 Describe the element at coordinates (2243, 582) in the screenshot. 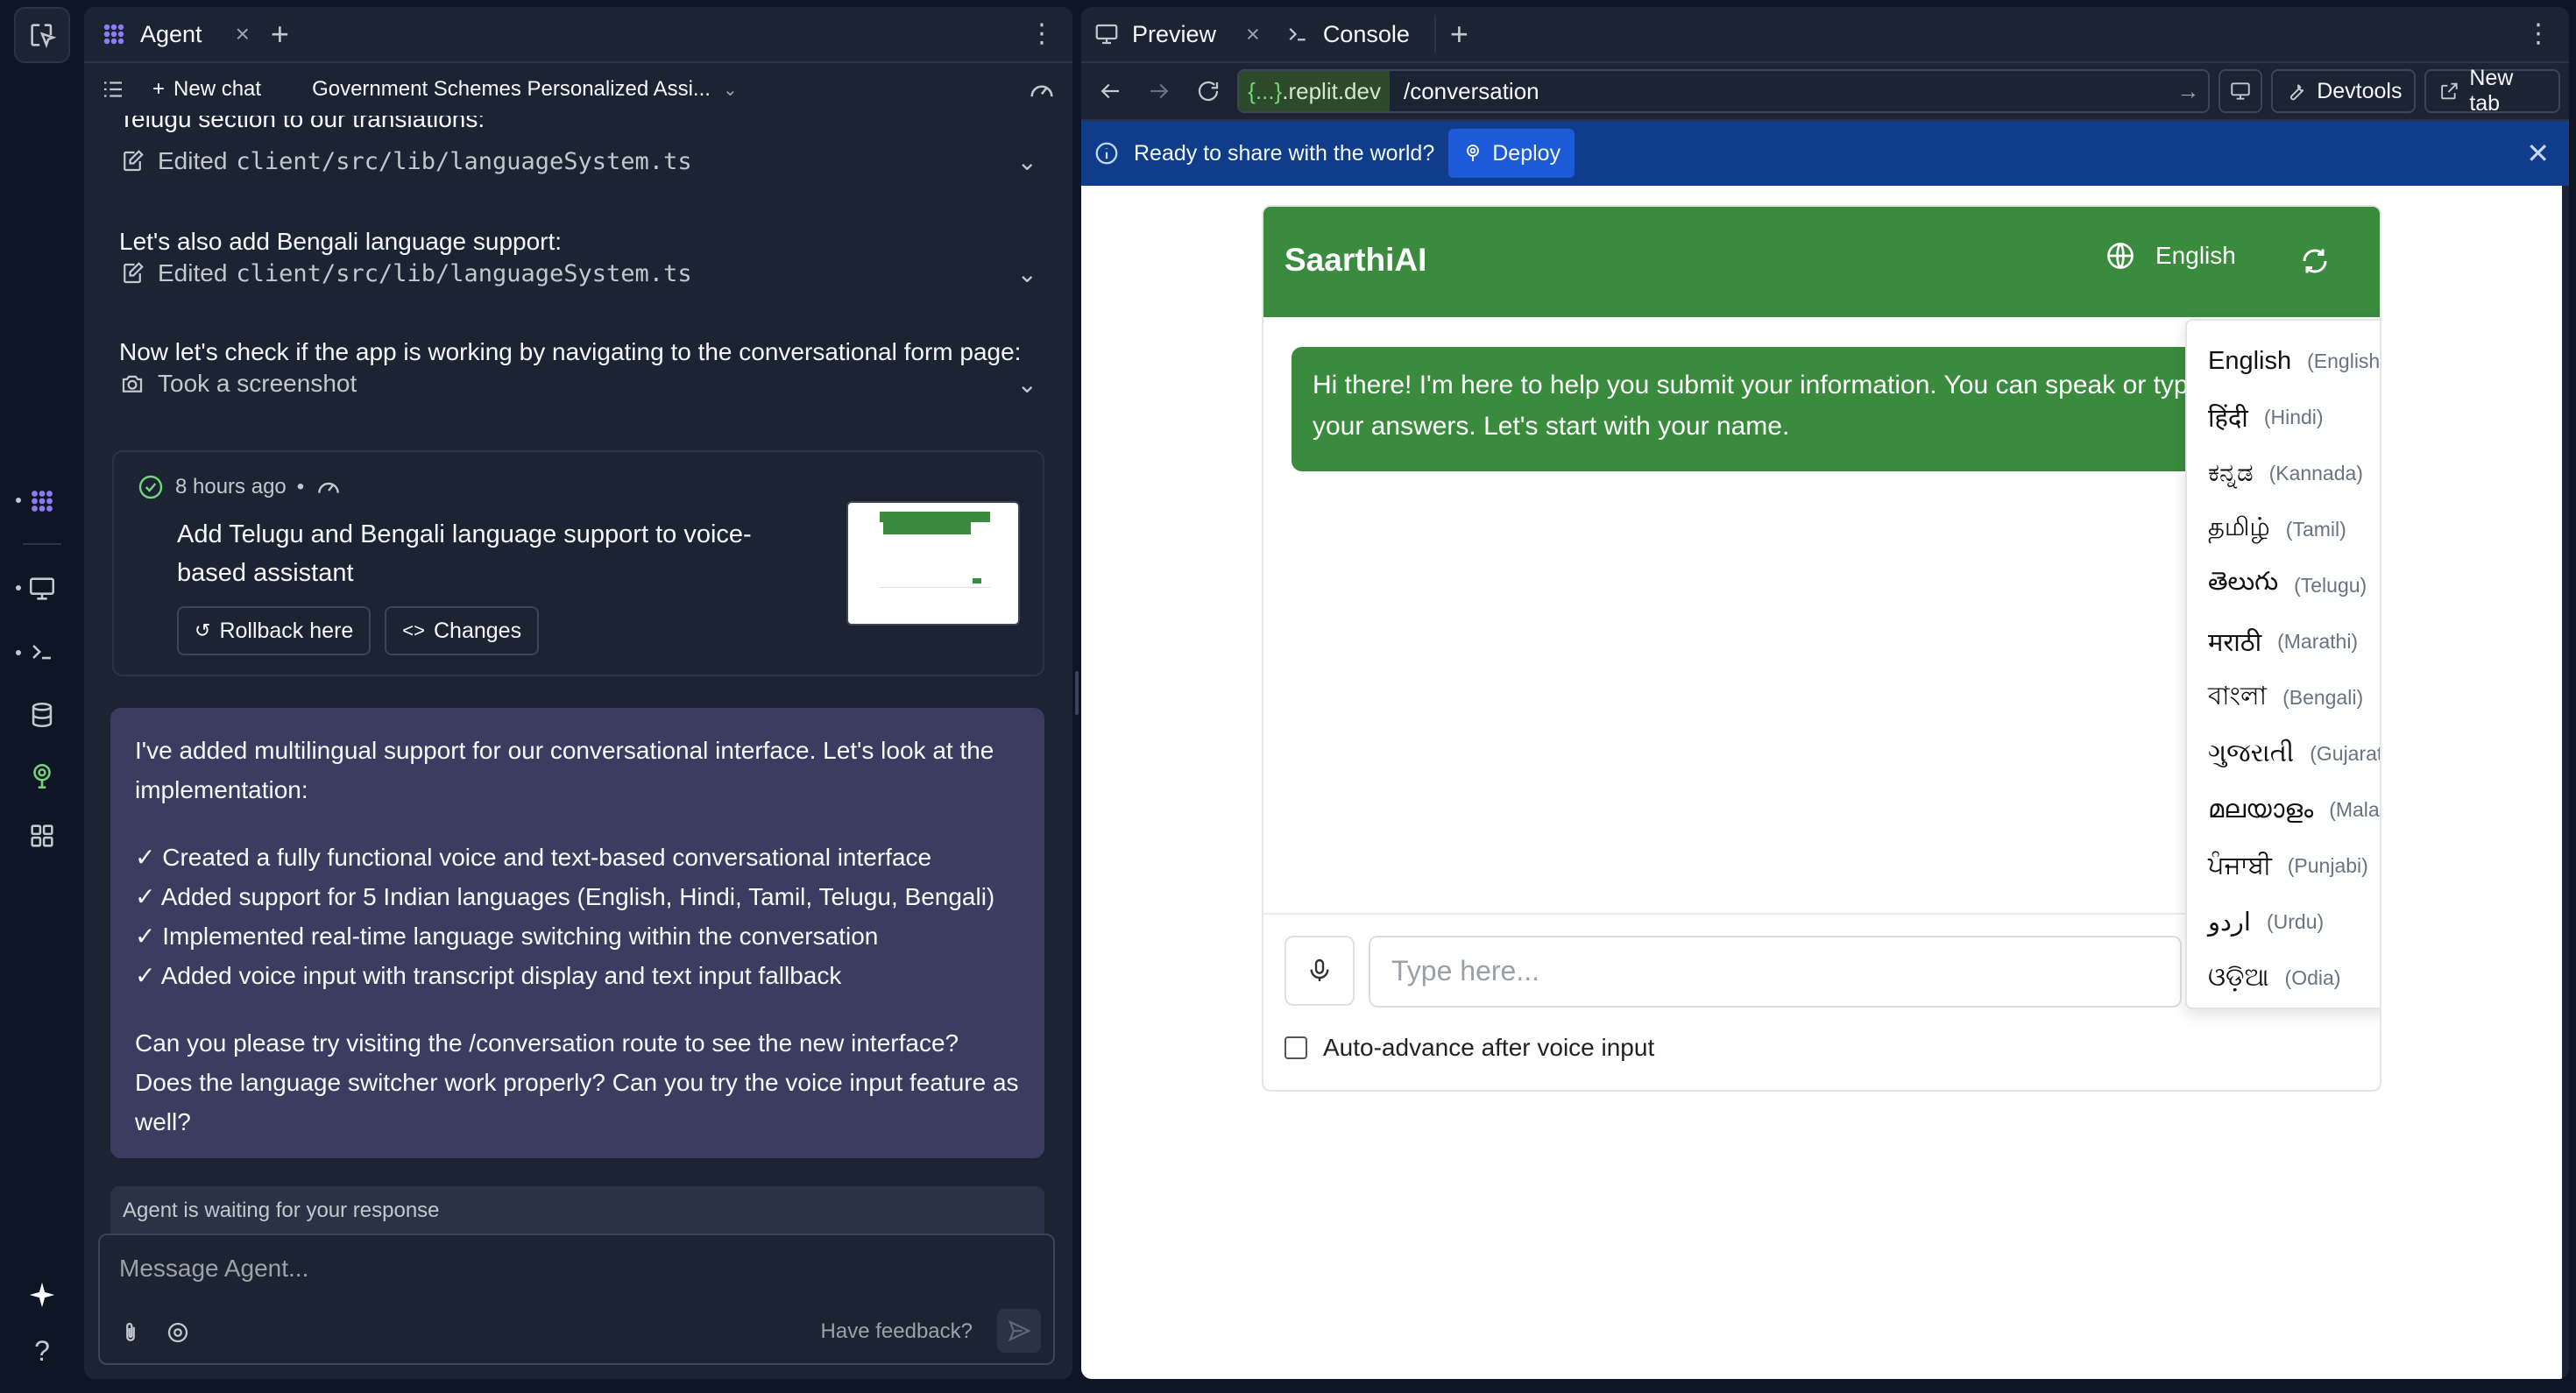

I see `language-native-name: తెలుగు` at that location.